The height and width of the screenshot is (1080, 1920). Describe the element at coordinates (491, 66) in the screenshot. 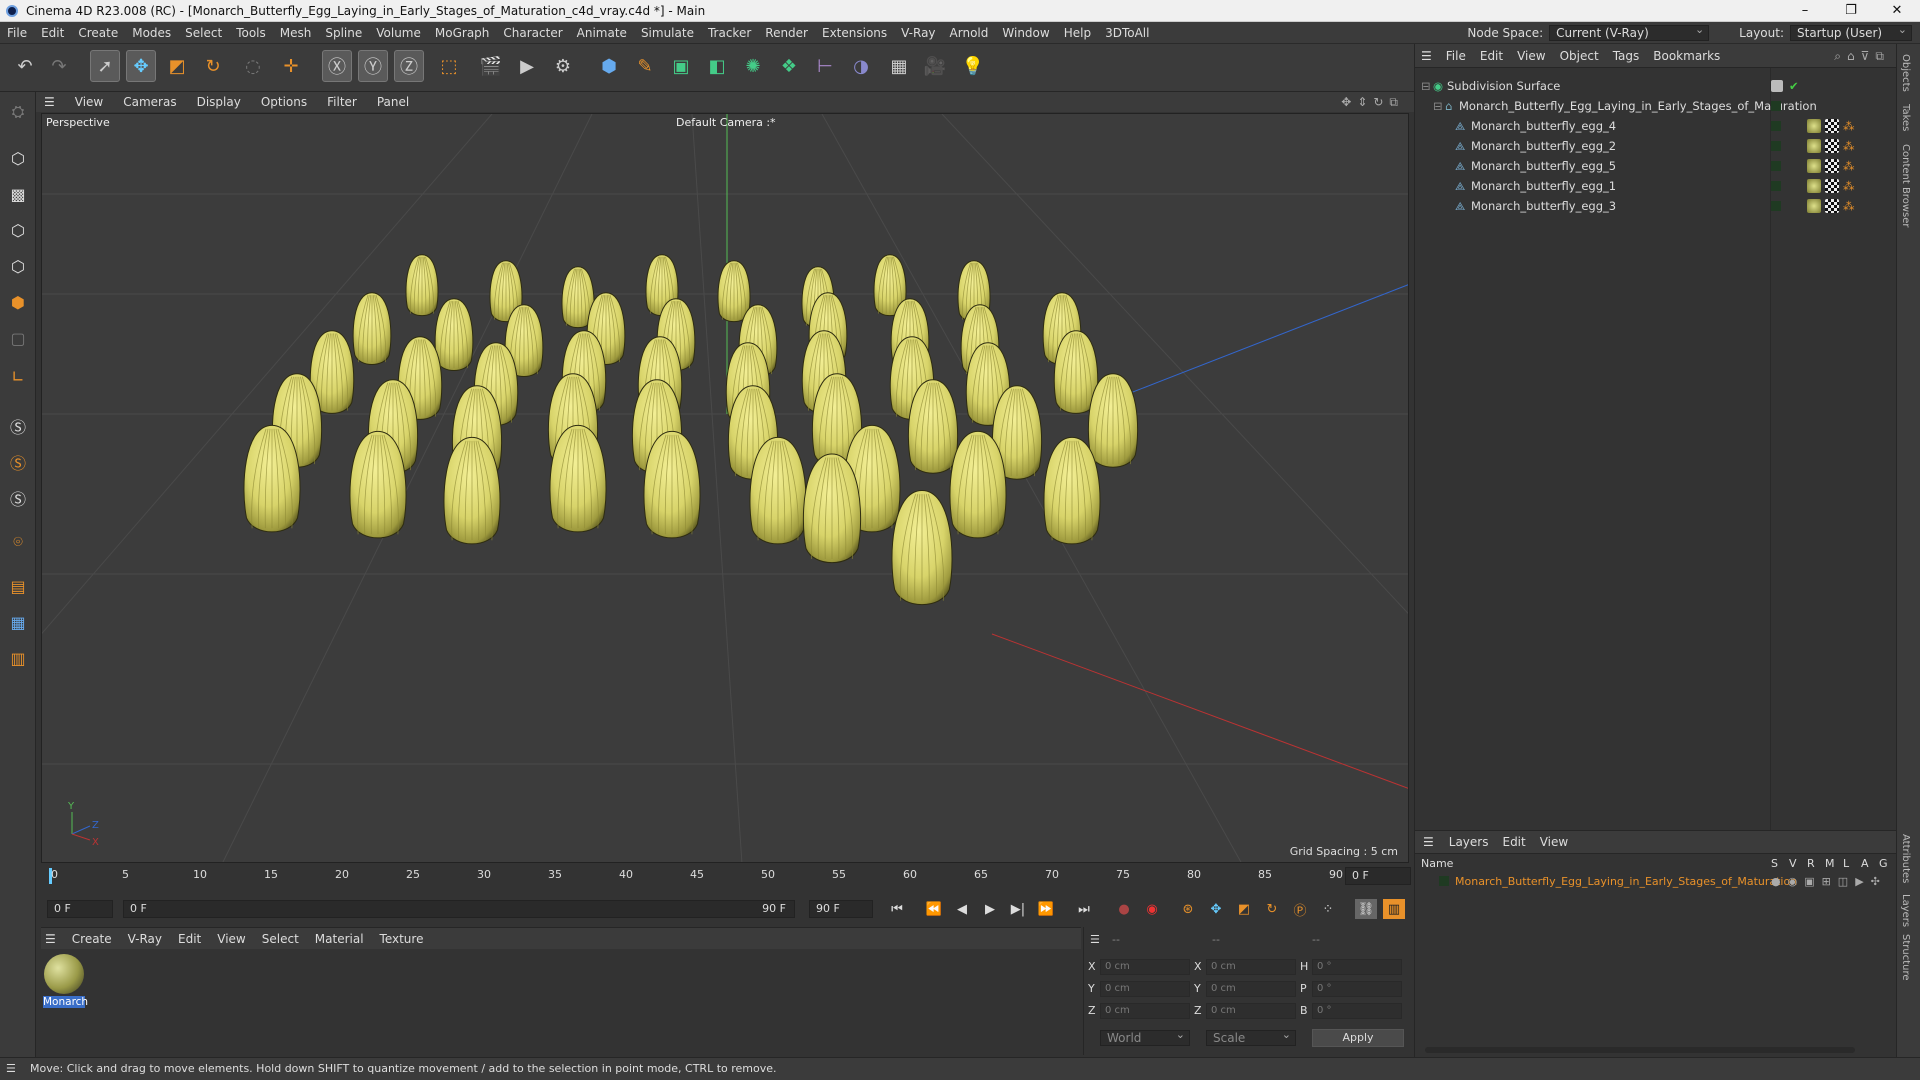

I see `render-view-icon: 🎬` at that location.